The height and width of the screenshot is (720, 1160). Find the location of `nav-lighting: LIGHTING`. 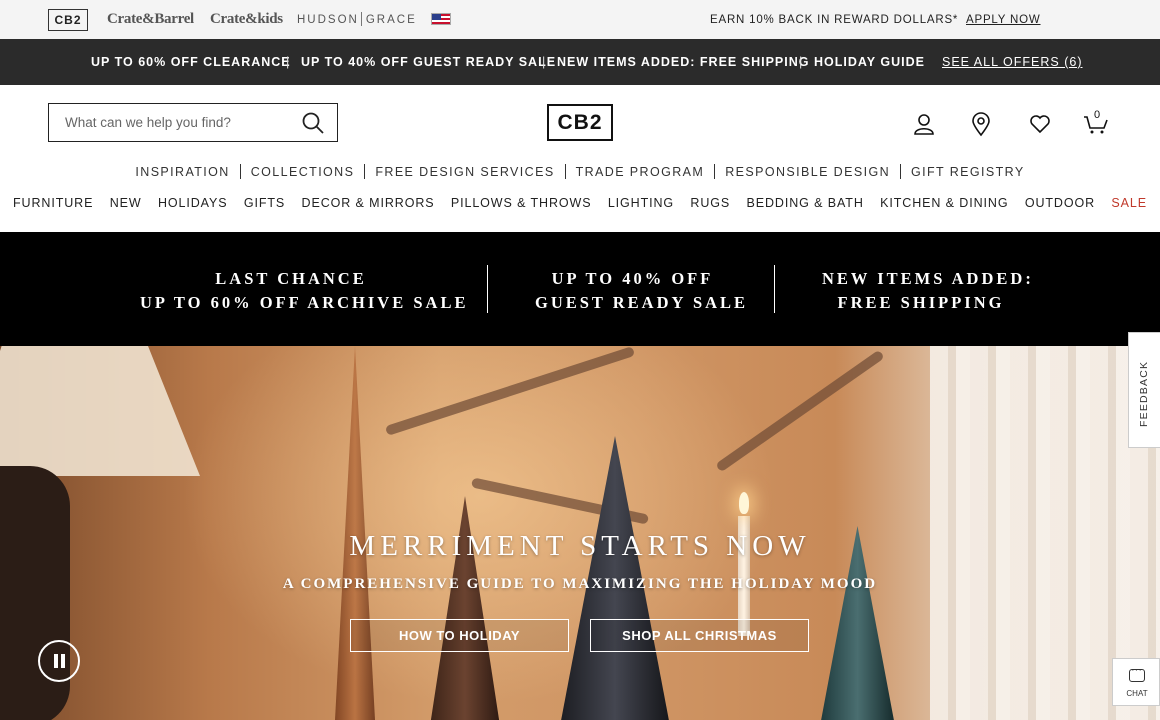

nav-lighting: LIGHTING is located at coordinates (641, 203).